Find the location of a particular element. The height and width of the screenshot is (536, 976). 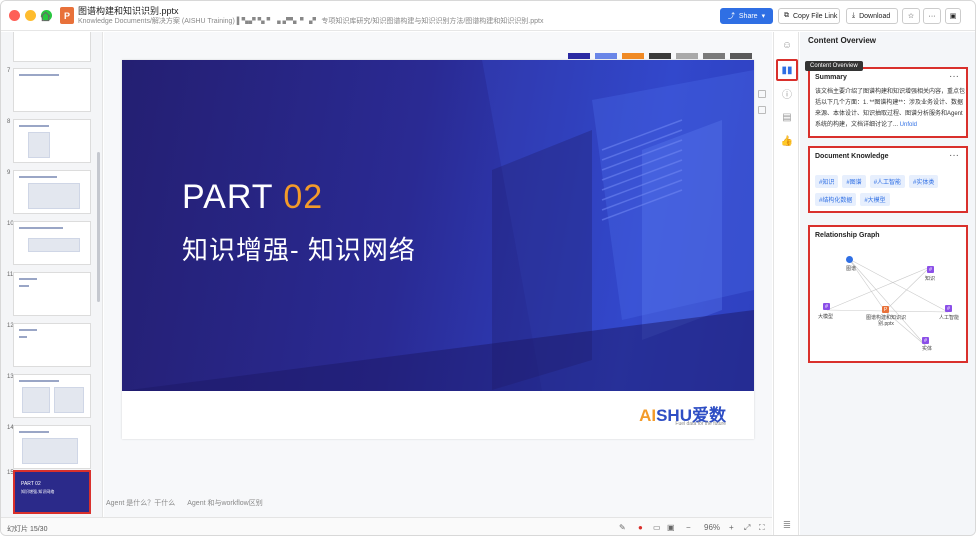

thumbnail-row: 8 is located at coordinates (51, 142).